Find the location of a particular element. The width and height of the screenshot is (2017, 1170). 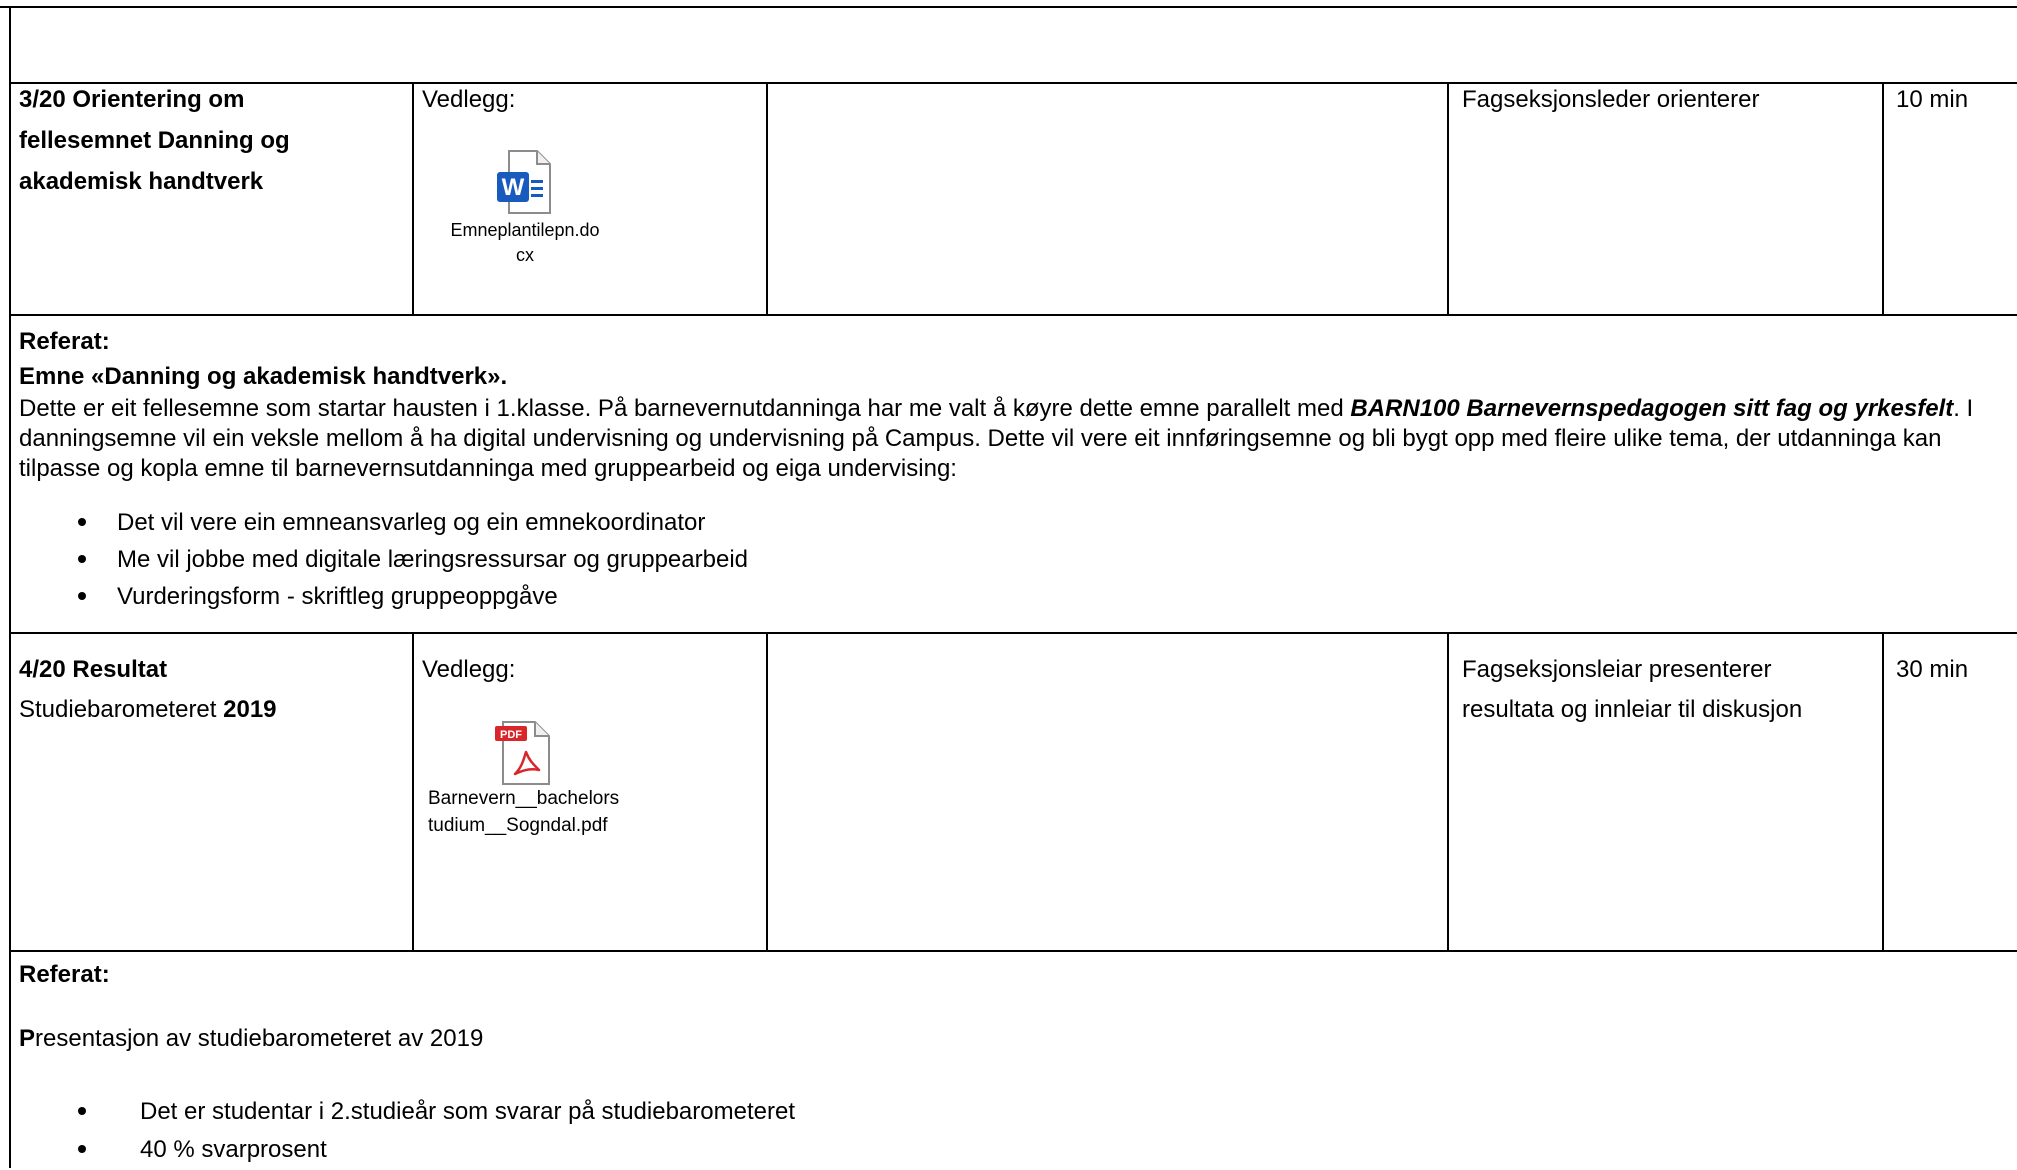

table-top-border is located at coordinates (1008, 7).